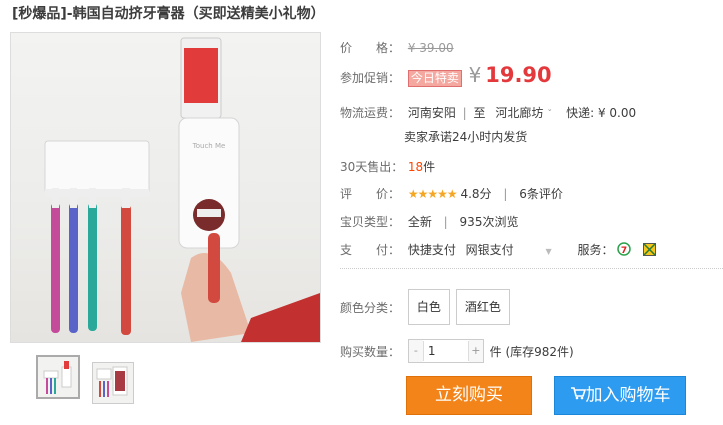  I want to click on rating-row: 评 价： ★★★★★ 4.8分 | 6条评价, so click(451, 193).